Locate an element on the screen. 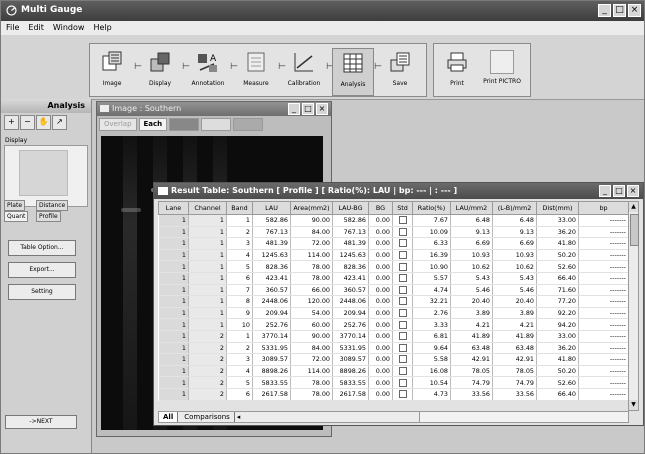  table-cell: 4.74 is located at coordinates (431, 290).